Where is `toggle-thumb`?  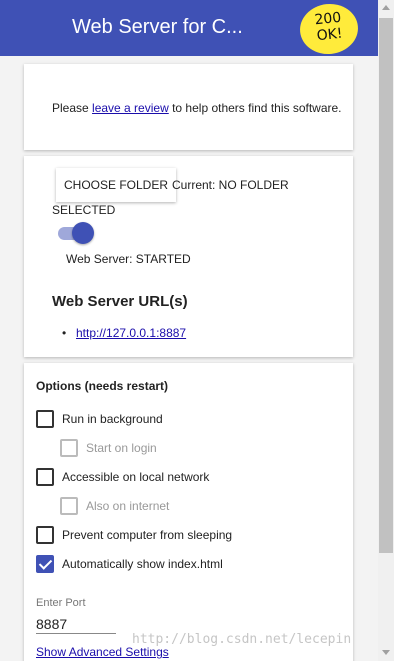
toggle-thumb is located at coordinates (83, 233).